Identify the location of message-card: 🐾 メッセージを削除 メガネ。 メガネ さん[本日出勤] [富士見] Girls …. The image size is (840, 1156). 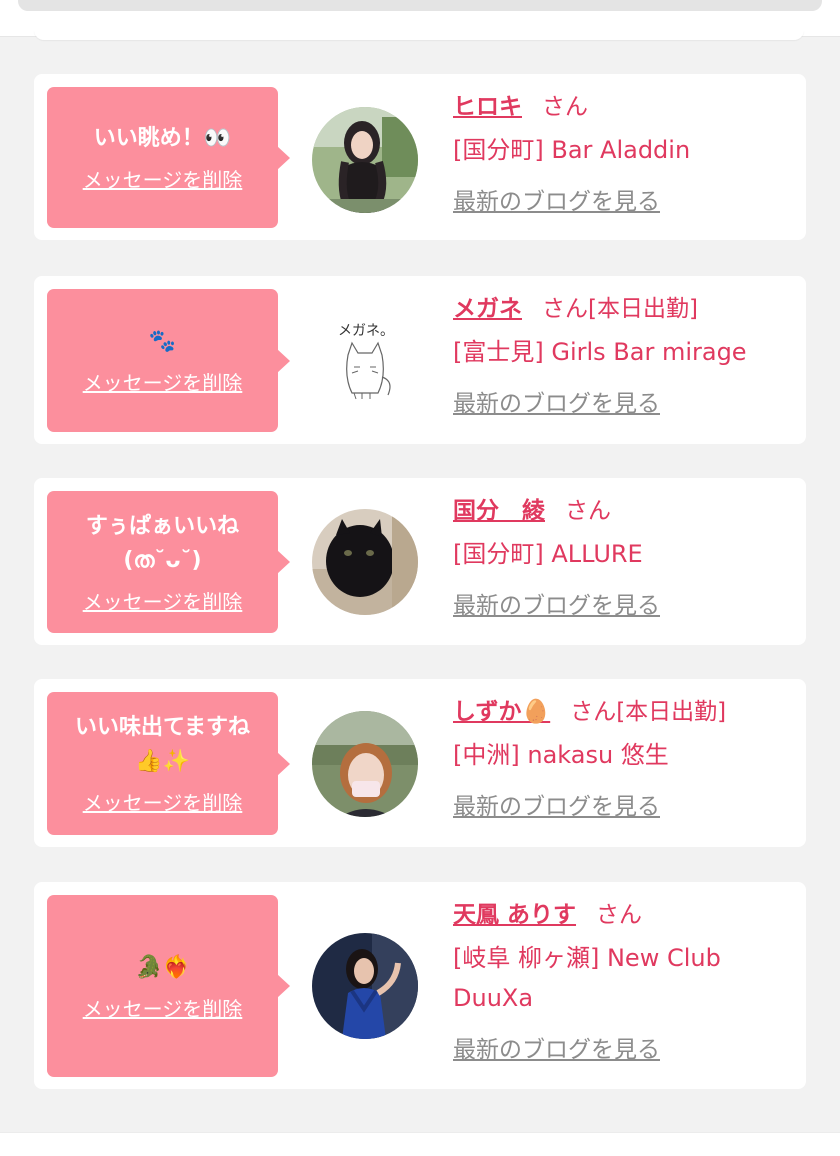
(420, 360).